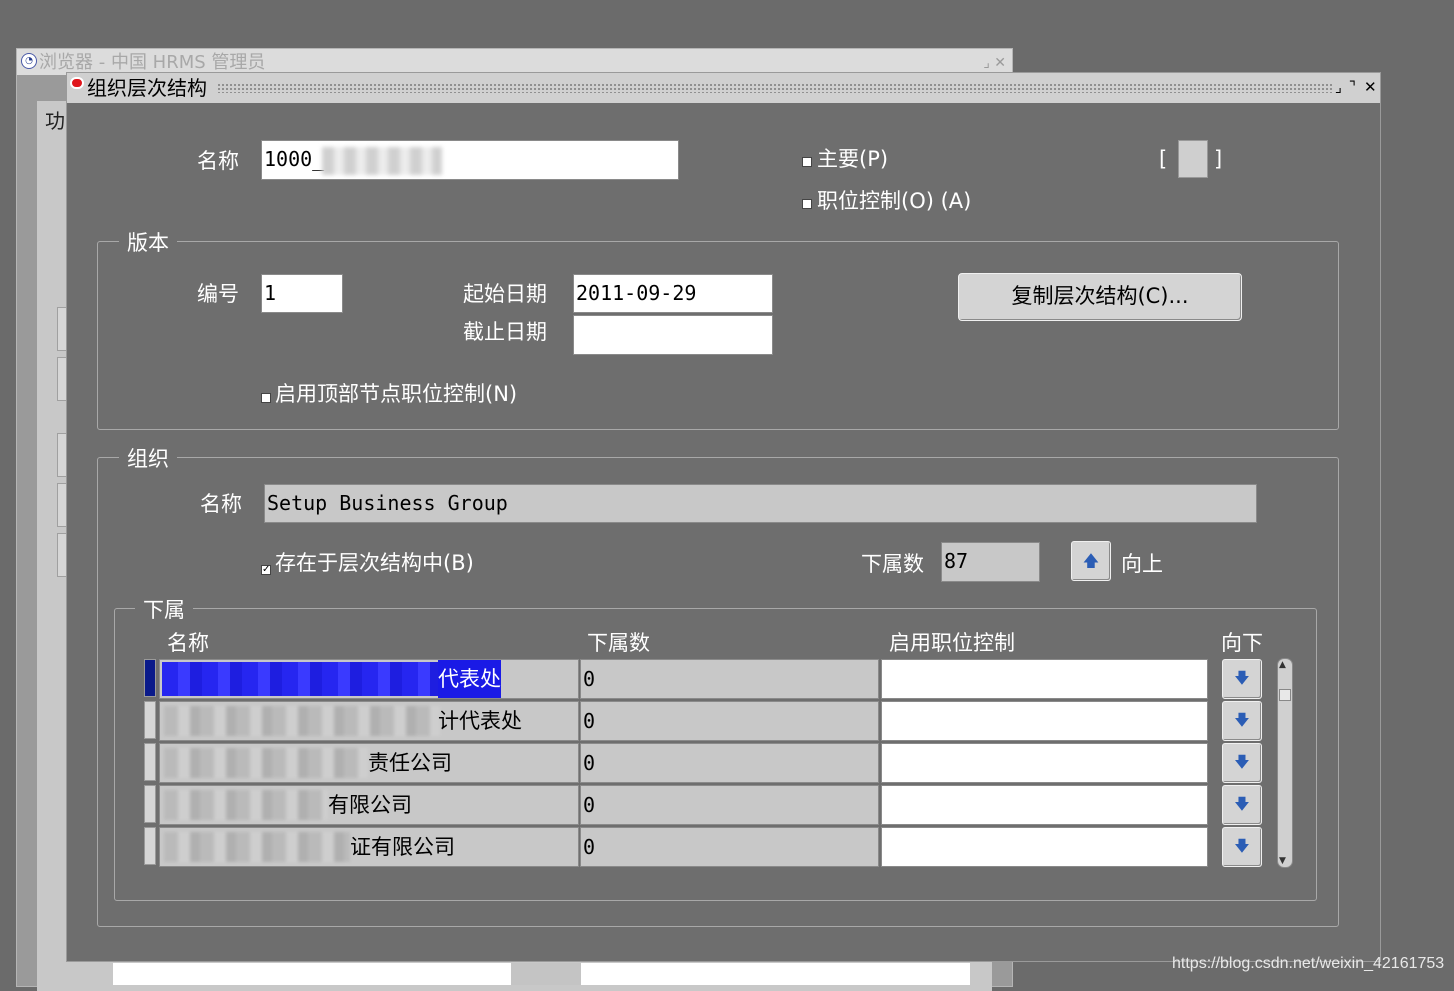 This screenshot has height=991, width=1454. I want to click on table-row-name: 有限公司, so click(369, 805).